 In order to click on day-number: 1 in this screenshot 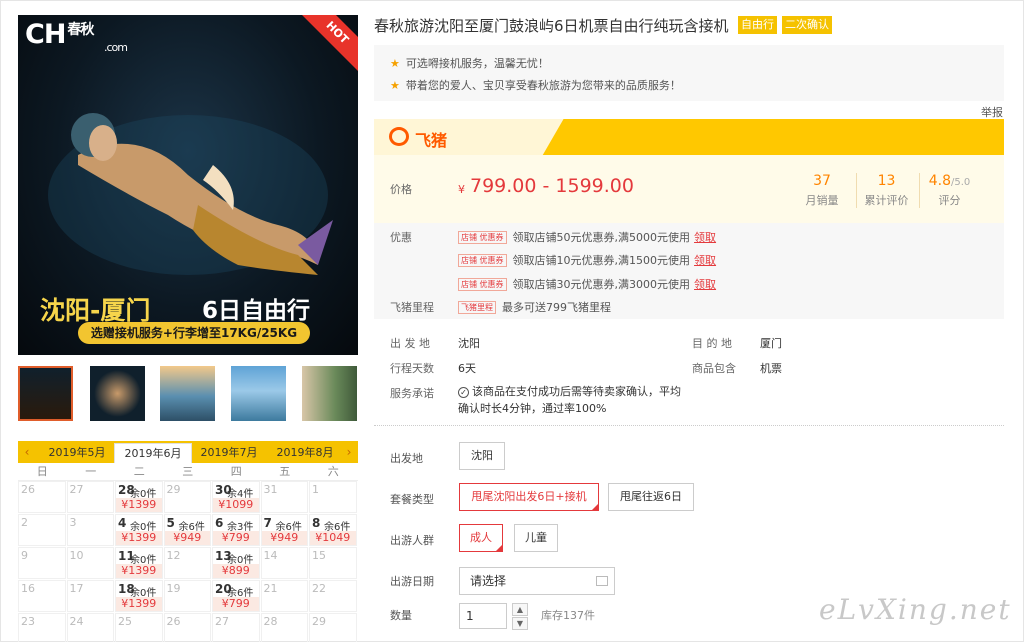, I will do `click(315, 489)`.